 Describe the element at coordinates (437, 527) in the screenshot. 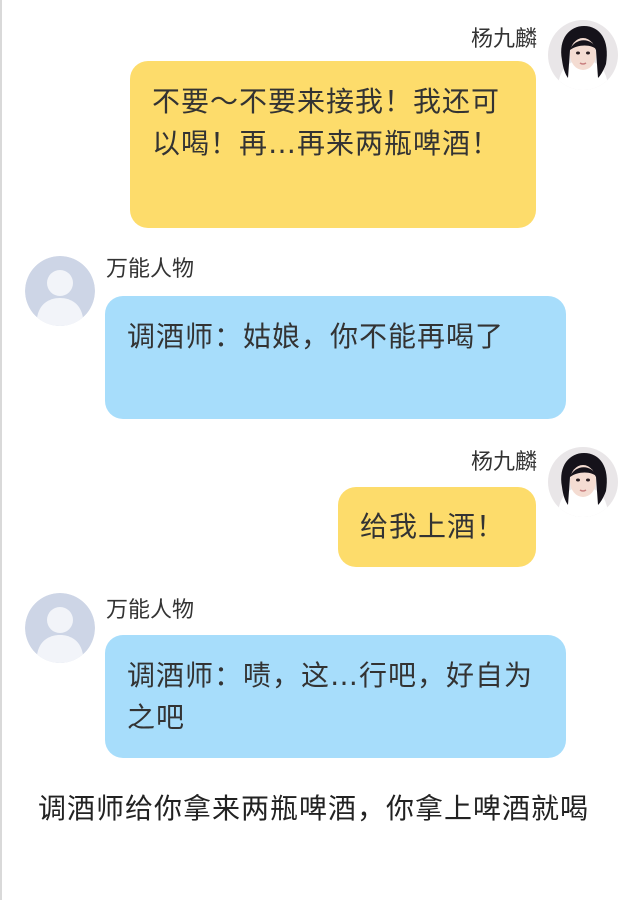

I see `user-message-bubble: 给我上酒！` at that location.